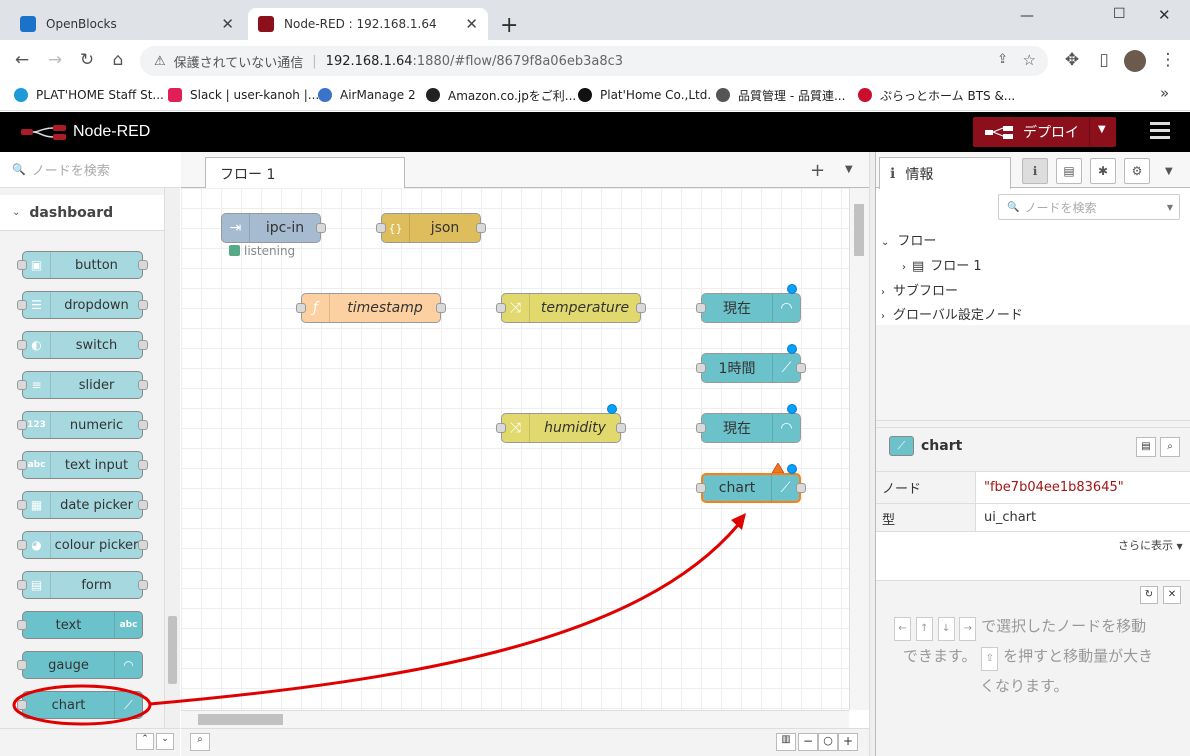  Describe the element at coordinates (883, 292) in the screenshot. I see `chevron-right-icon: ›` at that location.